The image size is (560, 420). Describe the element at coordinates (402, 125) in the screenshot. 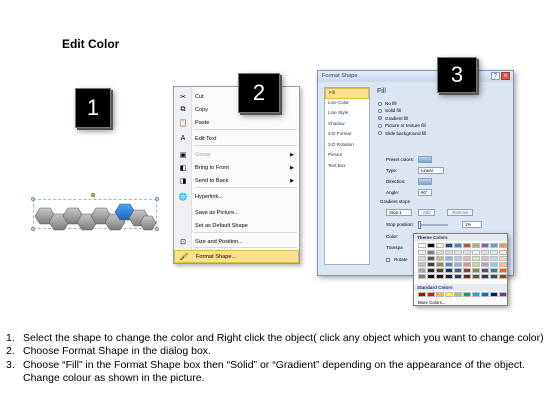

I see `fill-option: Picture or texture fill` at that location.